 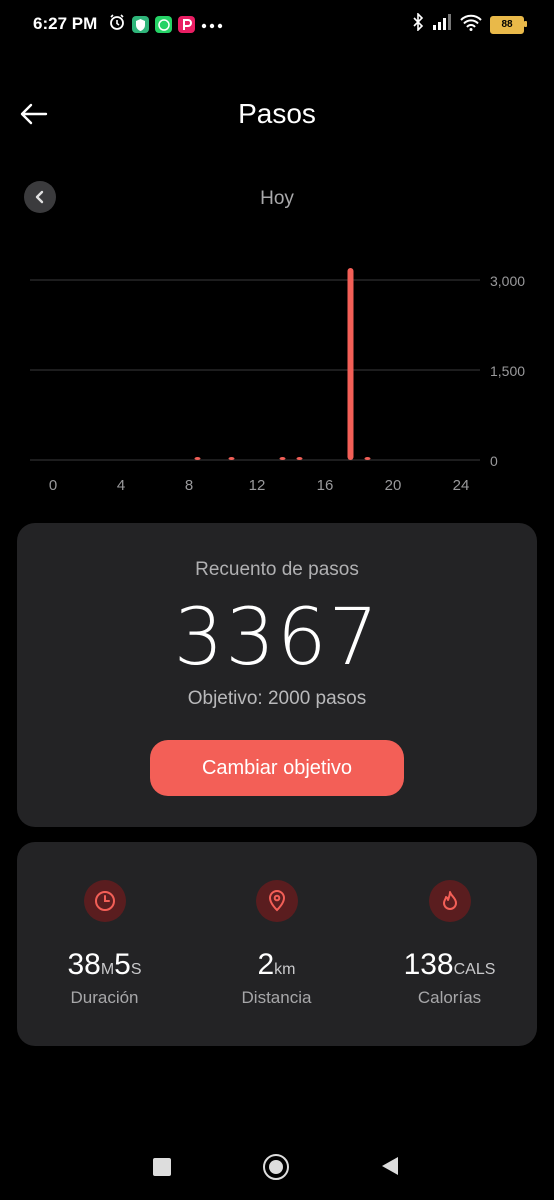 What do you see at coordinates (162, 1167) in the screenshot?
I see `recent-apps-button` at bounding box center [162, 1167].